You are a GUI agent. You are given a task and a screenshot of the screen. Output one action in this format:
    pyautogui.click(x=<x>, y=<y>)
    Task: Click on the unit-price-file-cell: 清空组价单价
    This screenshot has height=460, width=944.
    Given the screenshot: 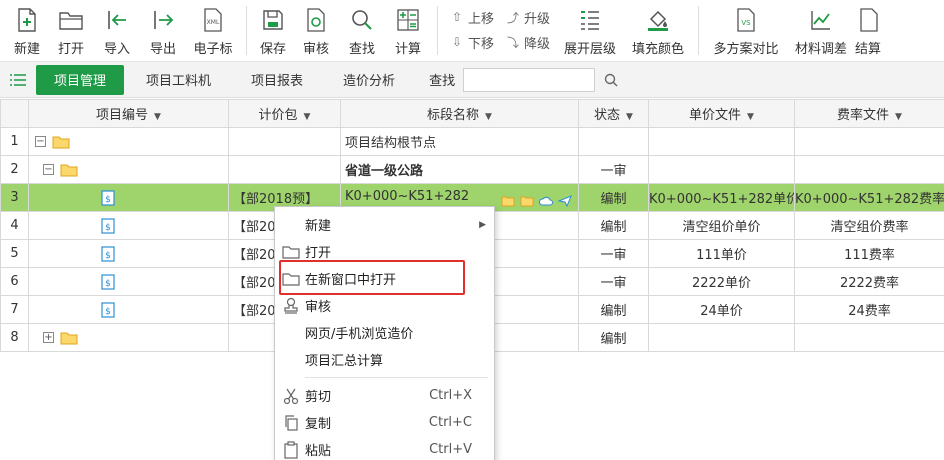 What is the action you would take?
    pyautogui.click(x=721, y=225)
    